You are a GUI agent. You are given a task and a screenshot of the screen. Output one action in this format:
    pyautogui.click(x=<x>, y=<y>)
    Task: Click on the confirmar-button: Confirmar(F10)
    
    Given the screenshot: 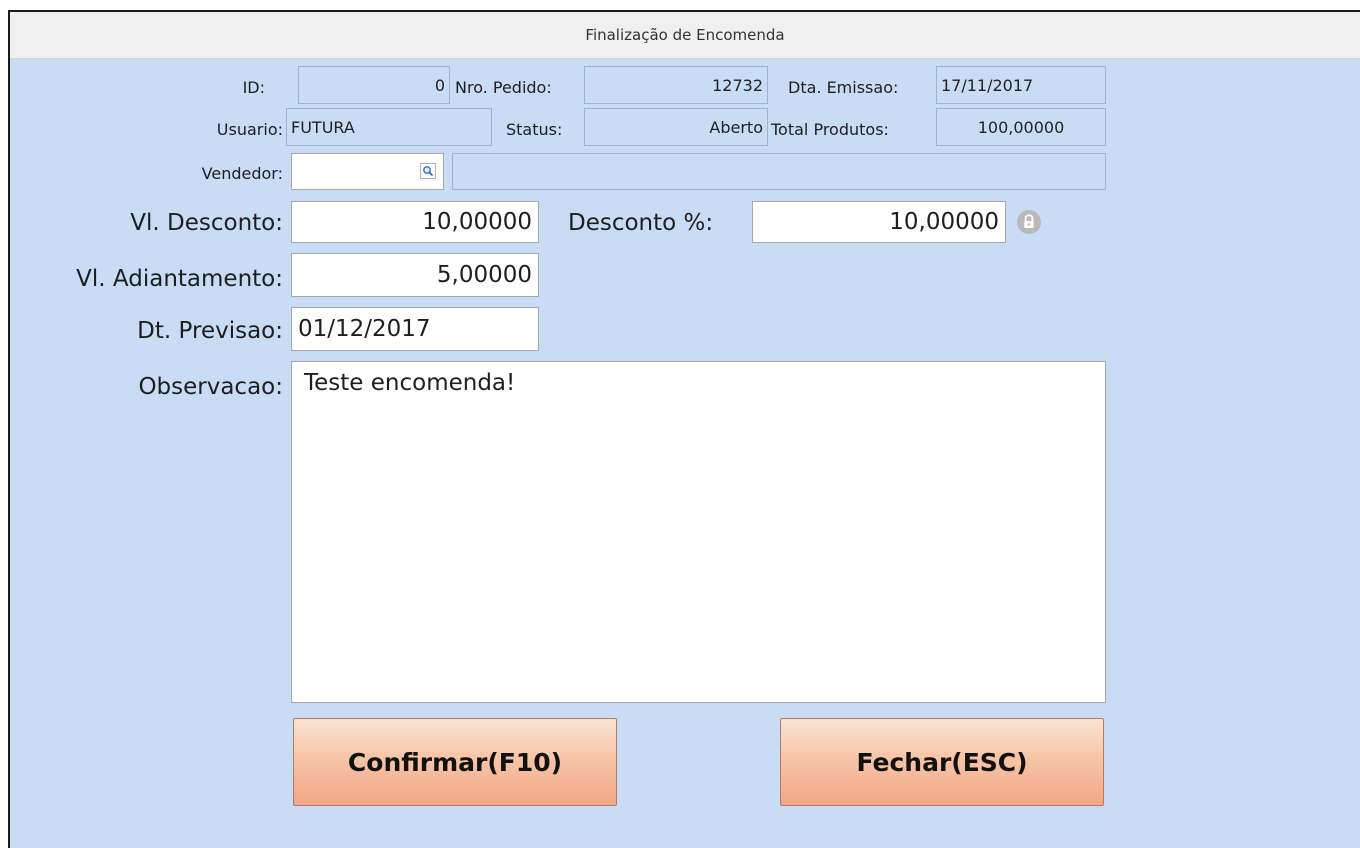 What is the action you would take?
    pyautogui.click(x=455, y=762)
    